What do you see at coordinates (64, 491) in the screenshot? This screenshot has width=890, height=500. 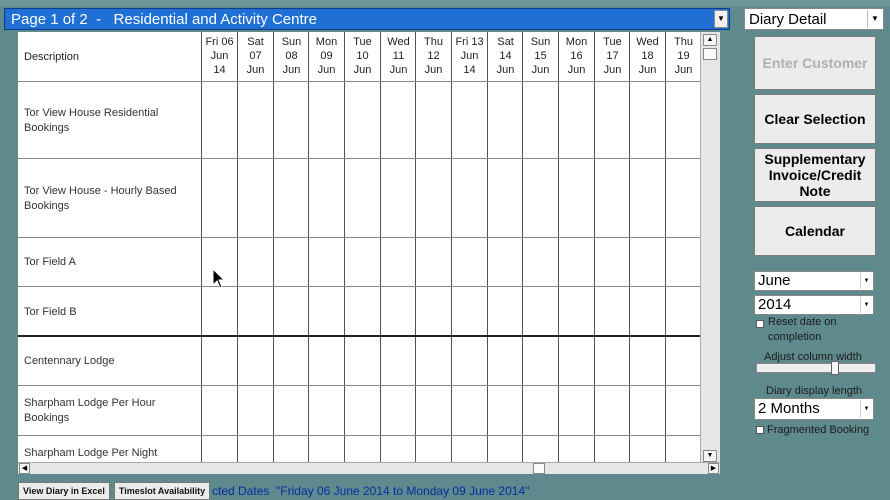 I see `view-diary-excel-button: View Diary in Excel` at bounding box center [64, 491].